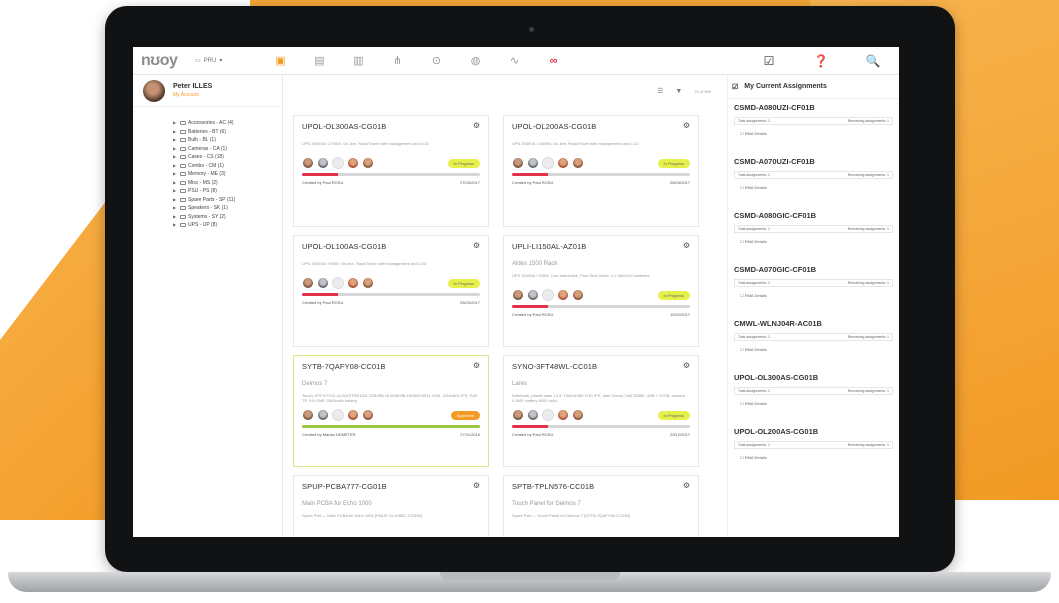 This screenshot has height=603, width=1059. What do you see at coordinates (227, 191) in the screenshot?
I see `tree-item: ▶ PSU - PS (8)` at bounding box center [227, 191].